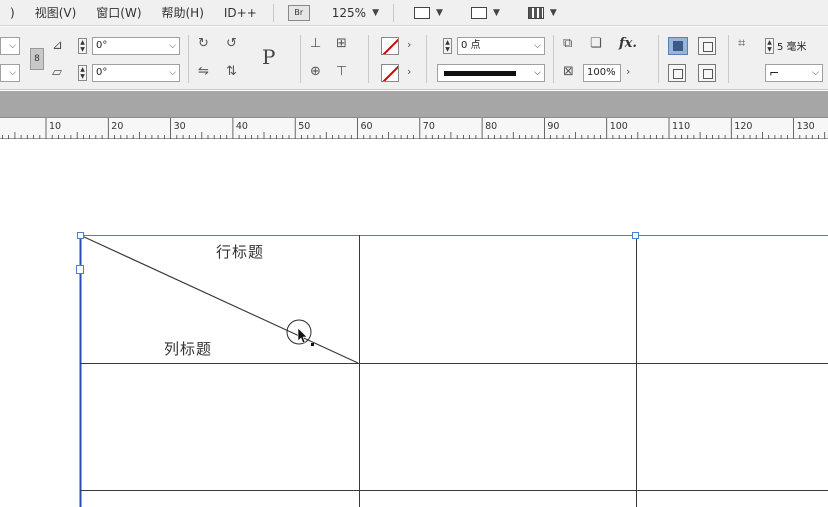  What do you see at coordinates (707, 73) in the screenshot?
I see `wrap-jump-object-button` at bounding box center [707, 73].